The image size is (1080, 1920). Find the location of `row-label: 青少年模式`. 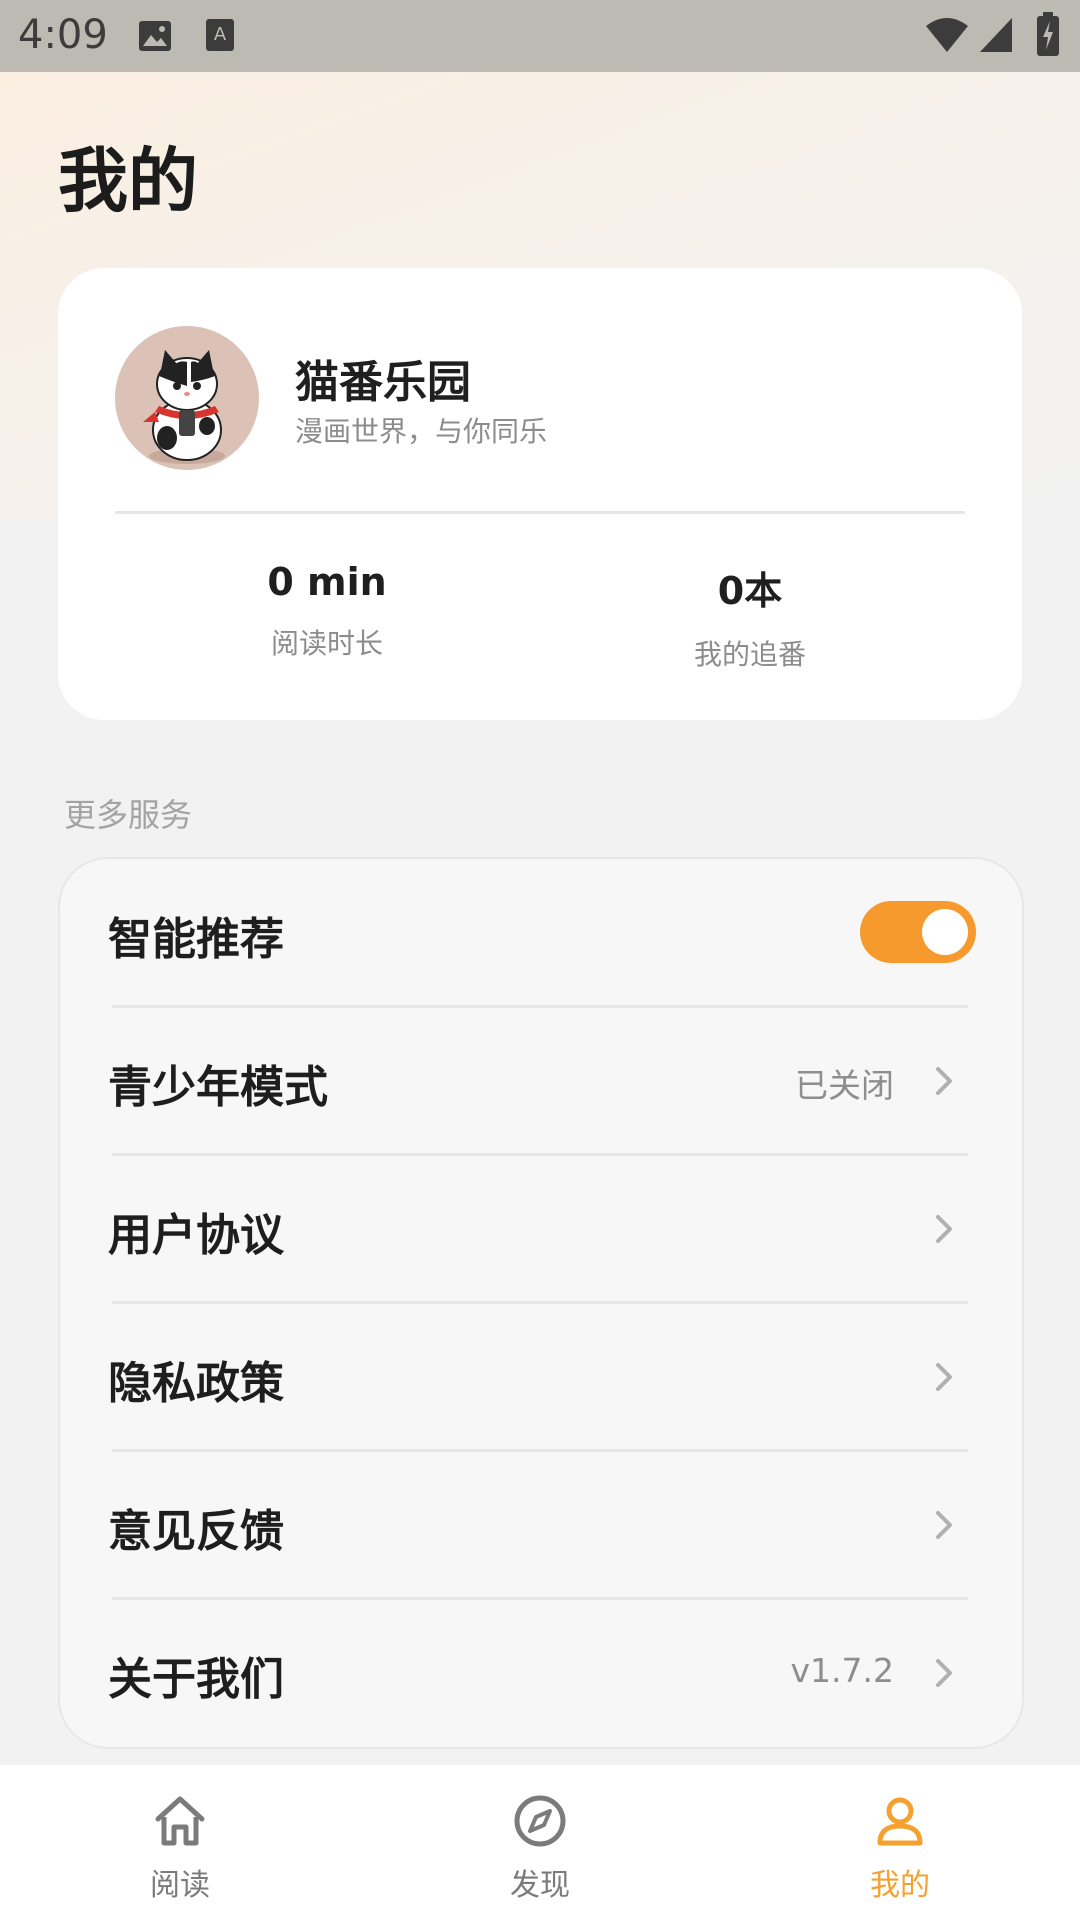

row-label: 青少年模式 is located at coordinates (218, 1087).